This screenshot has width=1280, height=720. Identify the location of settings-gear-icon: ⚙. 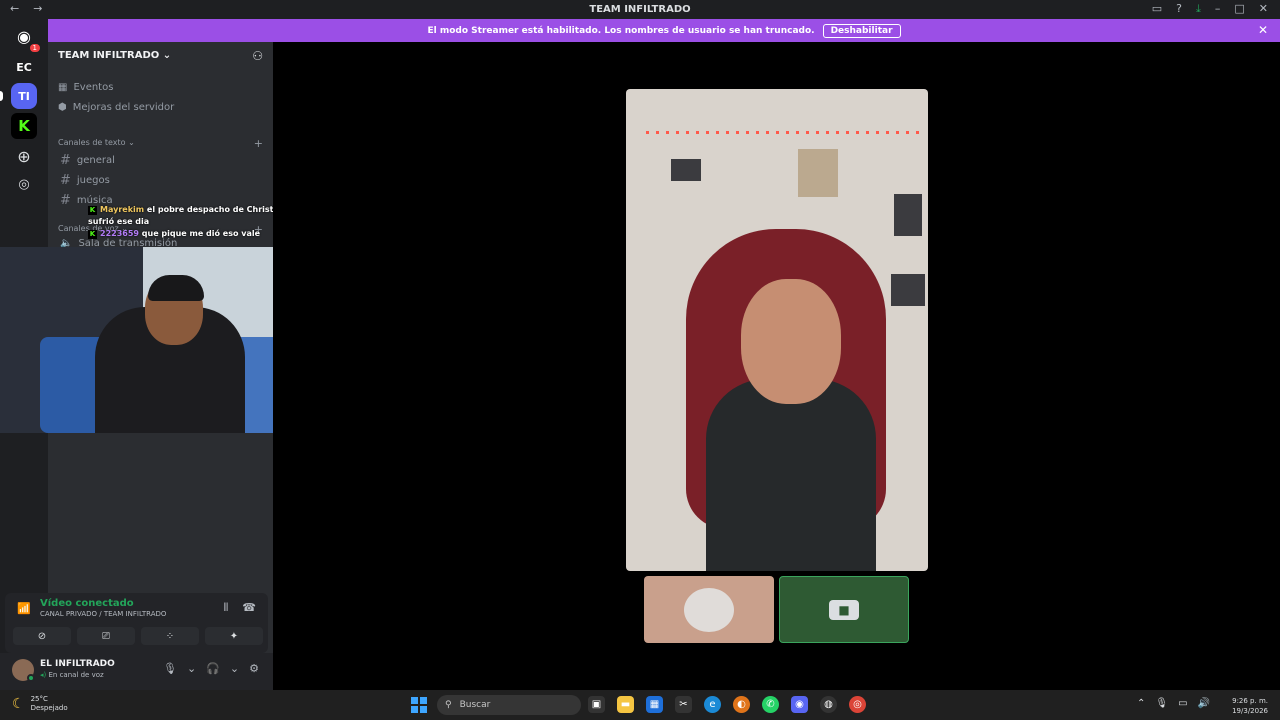
(254, 668).